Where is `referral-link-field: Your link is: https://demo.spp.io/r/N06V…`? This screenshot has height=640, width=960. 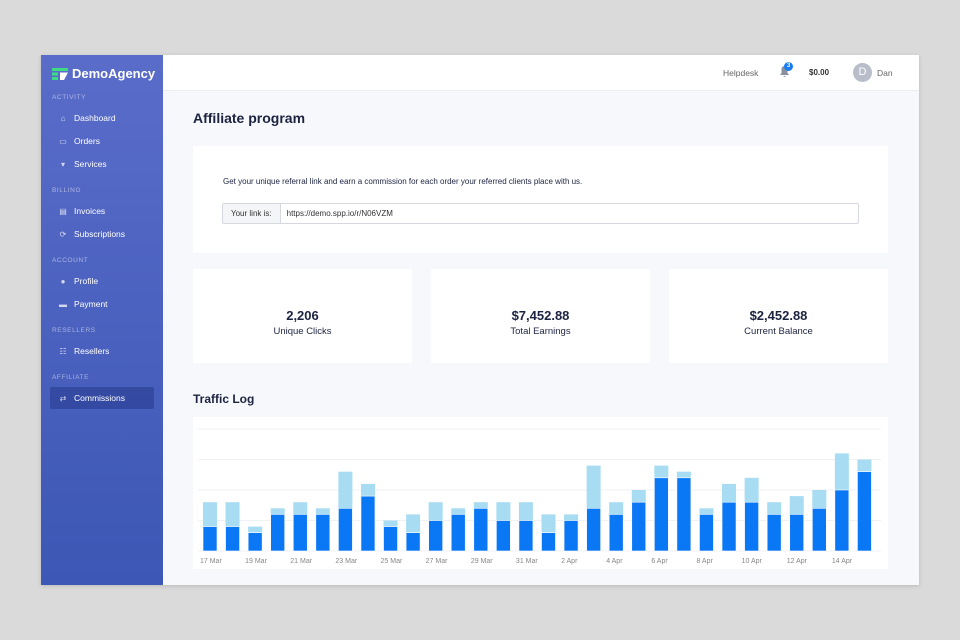
referral-link-field: Your link is: https://demo.spp.io/r/N06V… is located at coordinates (540, 213).